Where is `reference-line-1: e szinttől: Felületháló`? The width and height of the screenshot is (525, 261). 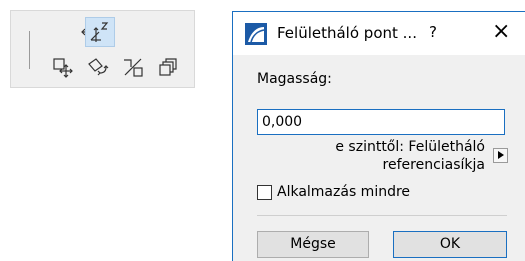
reference-line-1: e szinttől: Felületháló is located at coordinates (410, 147).